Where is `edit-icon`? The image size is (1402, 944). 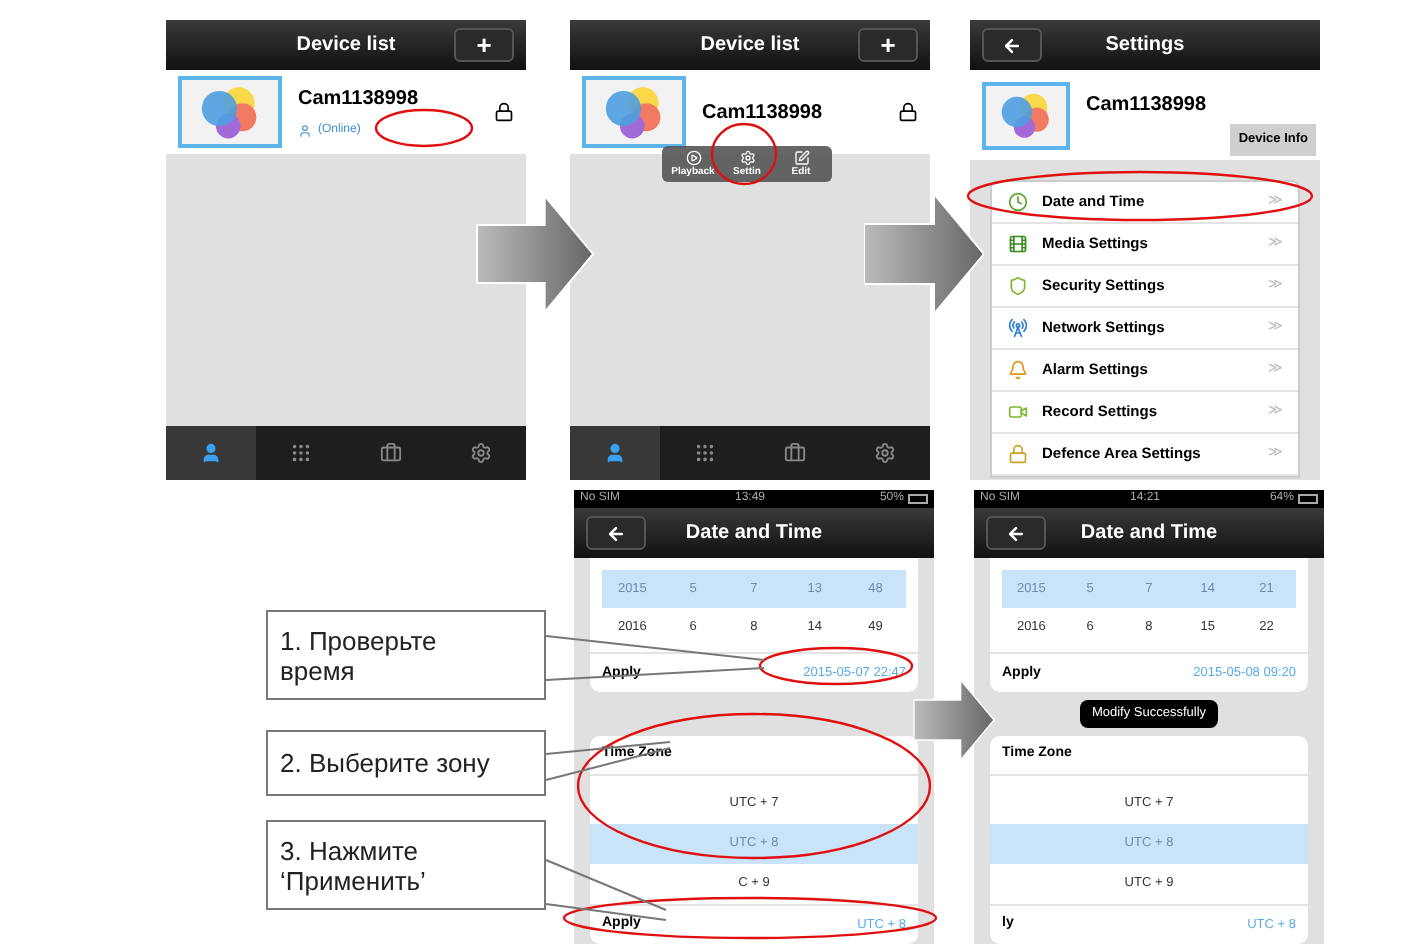 edit-icon is located at coordinates (801, 158).